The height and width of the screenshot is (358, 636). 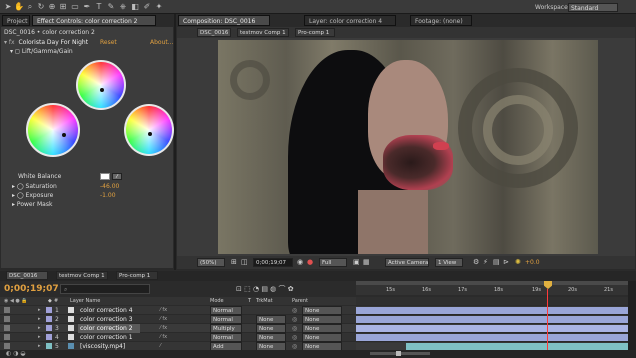 What do you see at coordinates (300, 301) in the screenshot?
I see `col-parent: Parent` at bounding box center [300, 301].